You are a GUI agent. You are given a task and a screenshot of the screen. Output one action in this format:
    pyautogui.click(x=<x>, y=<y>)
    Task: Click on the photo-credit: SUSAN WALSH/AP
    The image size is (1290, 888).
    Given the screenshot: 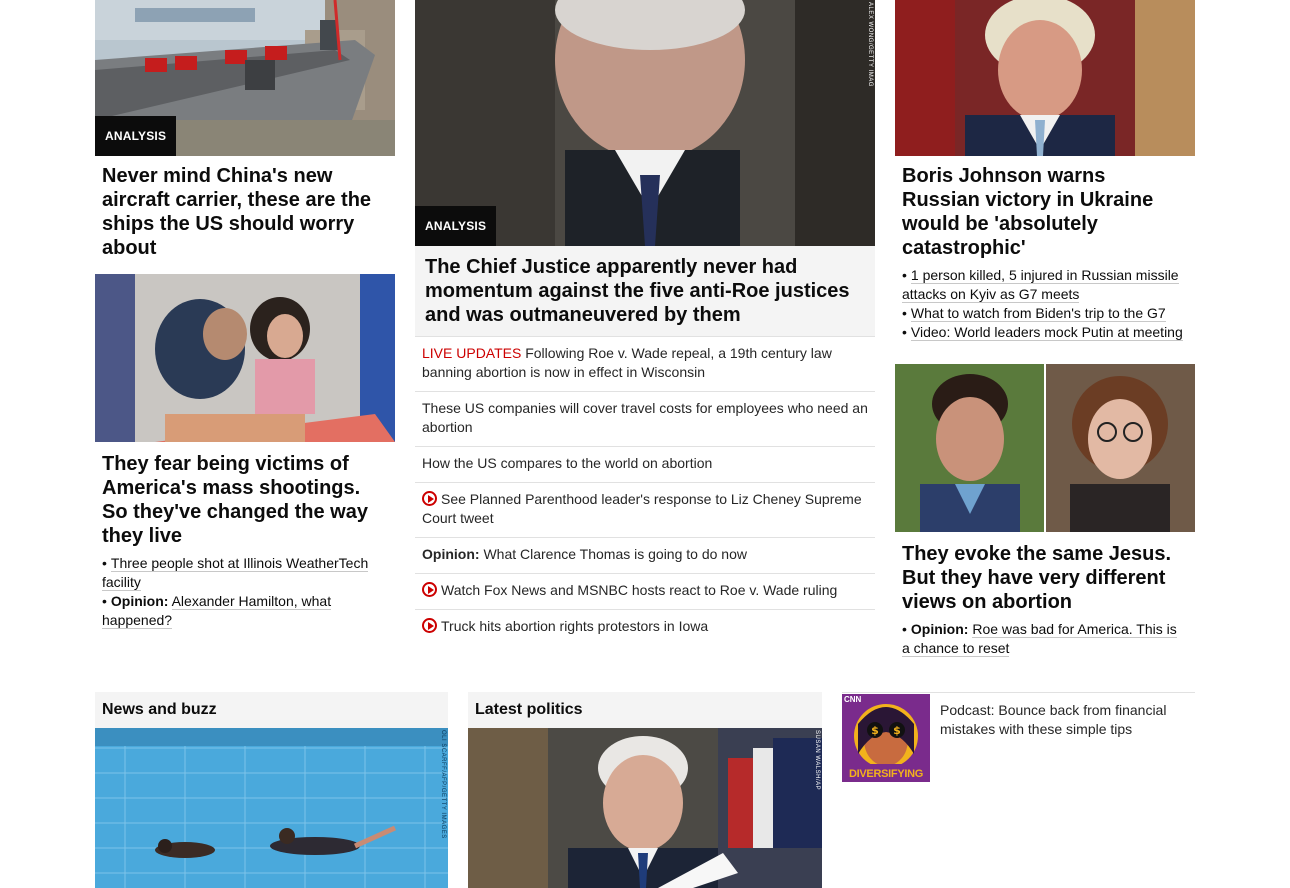 What is the action you would take?
    pyautogui.click(x=817, y=760)
    